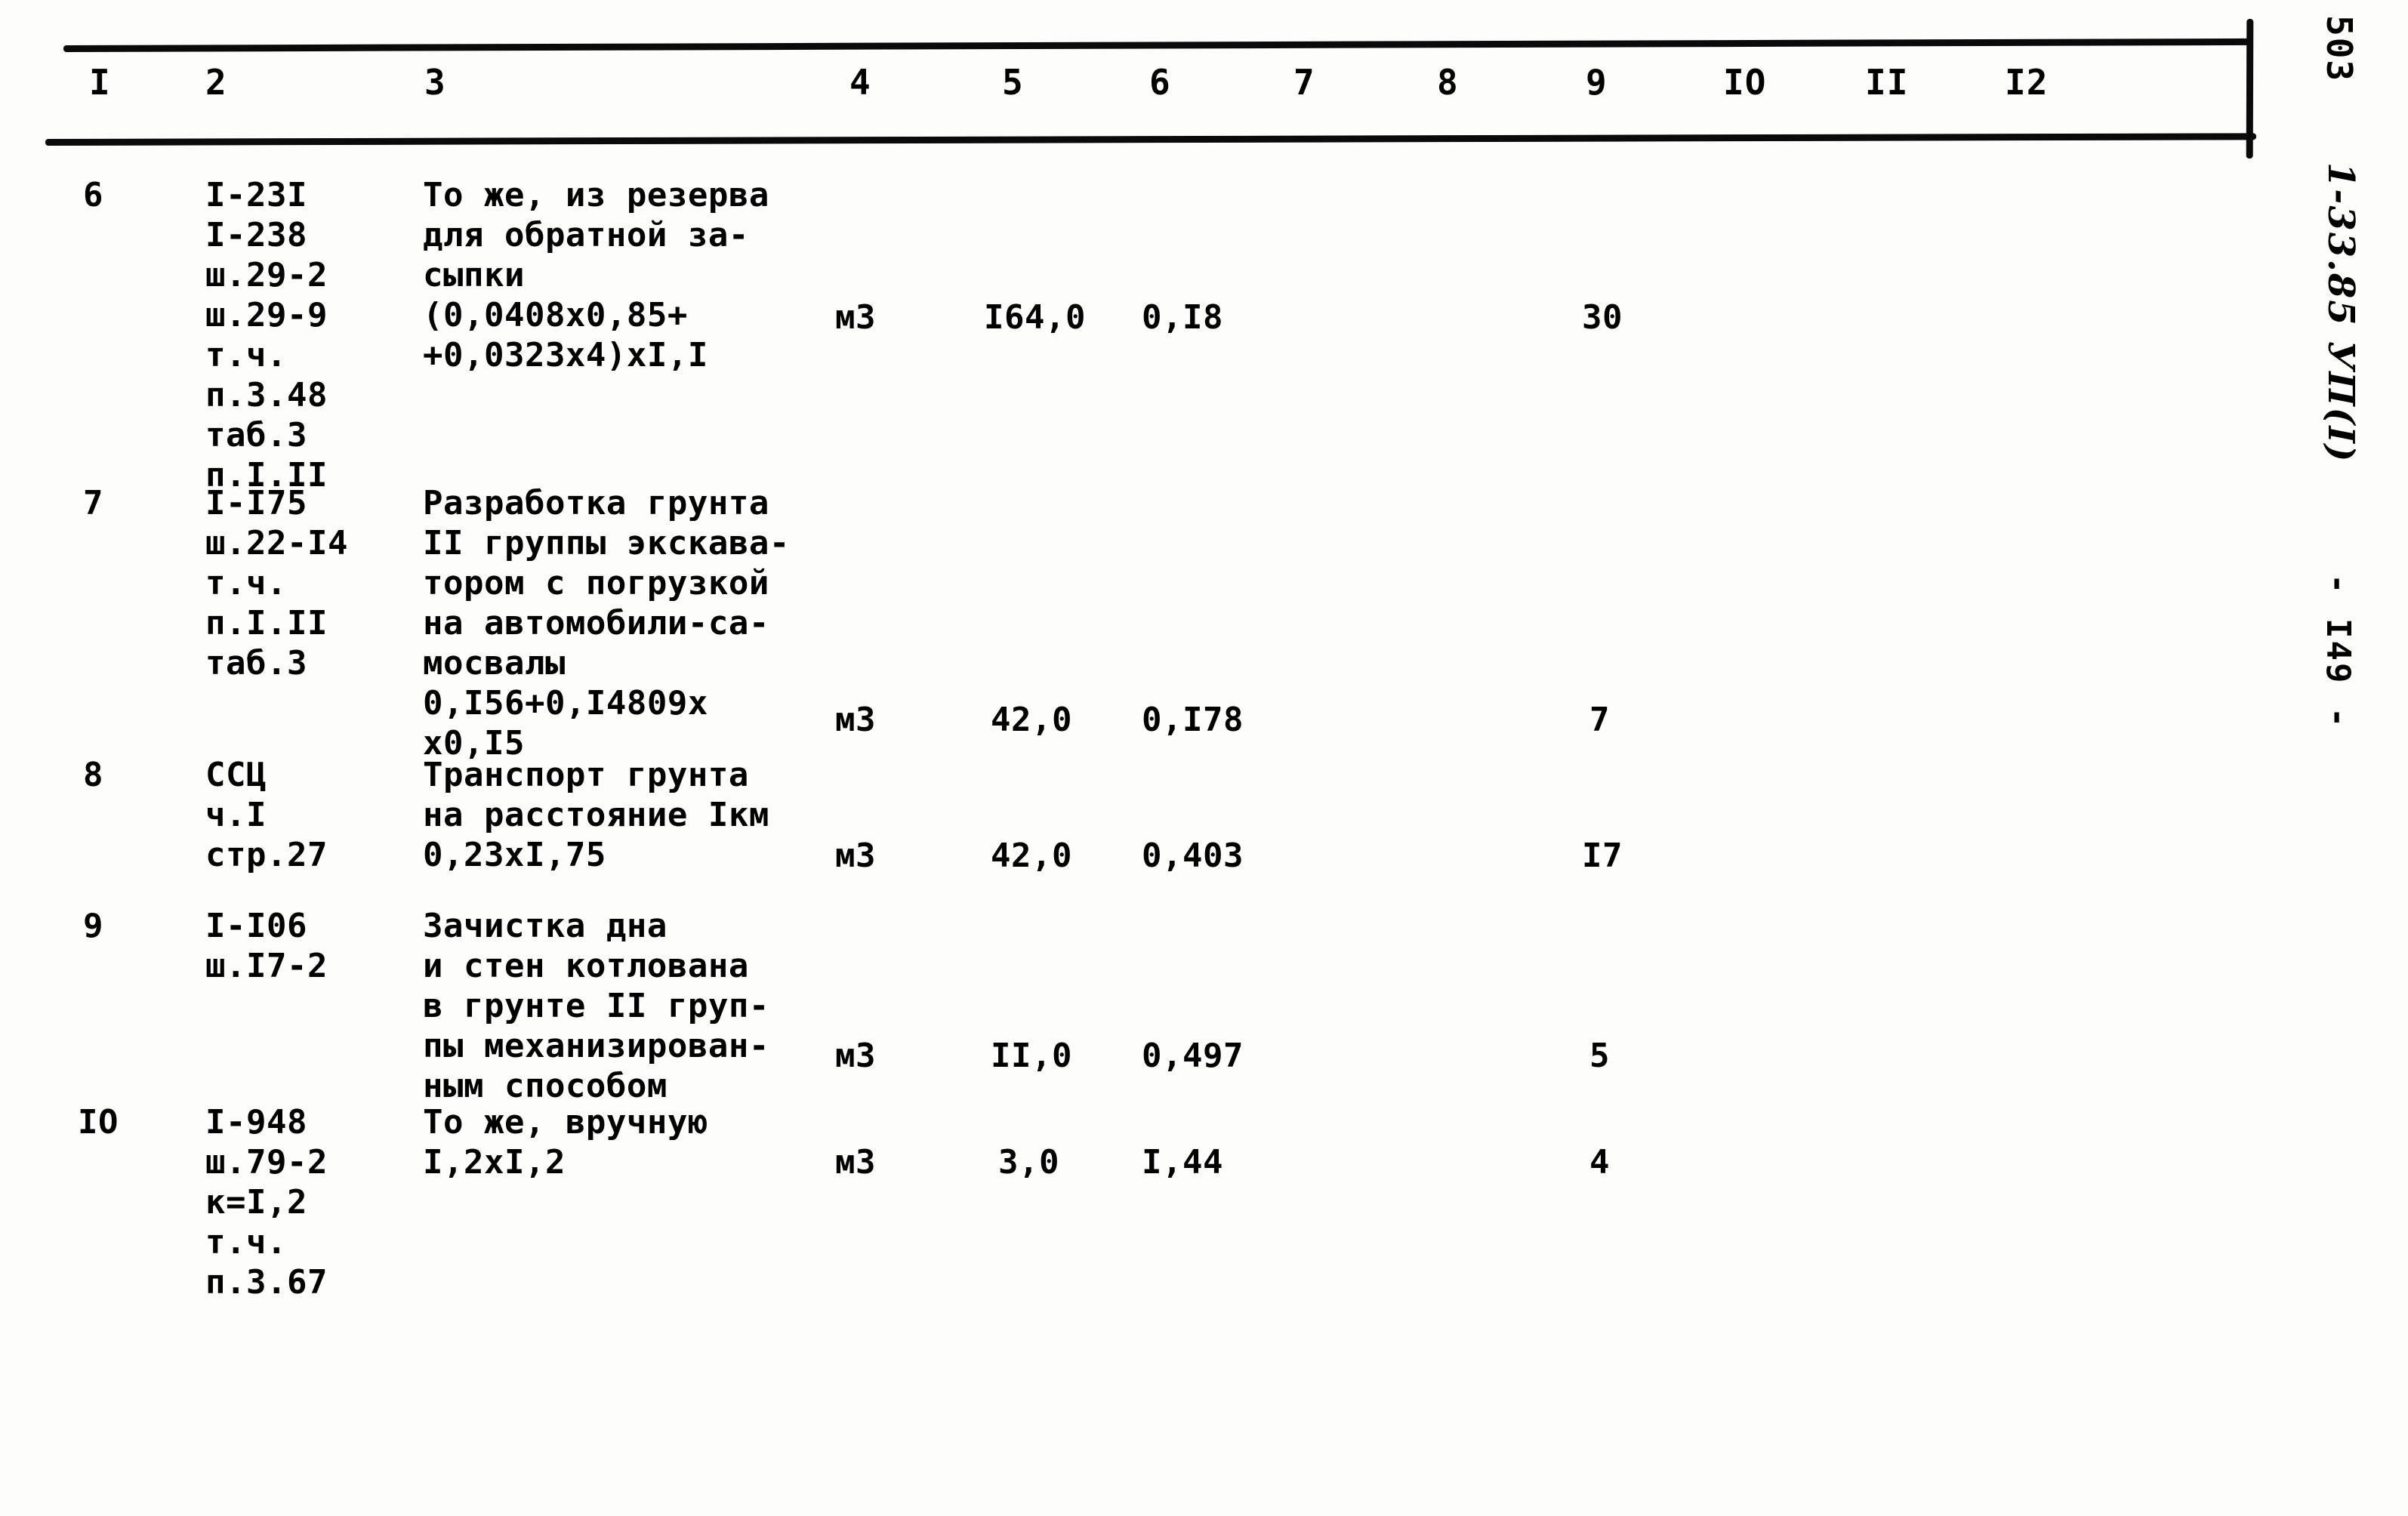 The image size is (2408, 1516). Describe the element at coordinates (1028, 1162) in the screenshot. I see `row-quantity: 3,0` at that location.